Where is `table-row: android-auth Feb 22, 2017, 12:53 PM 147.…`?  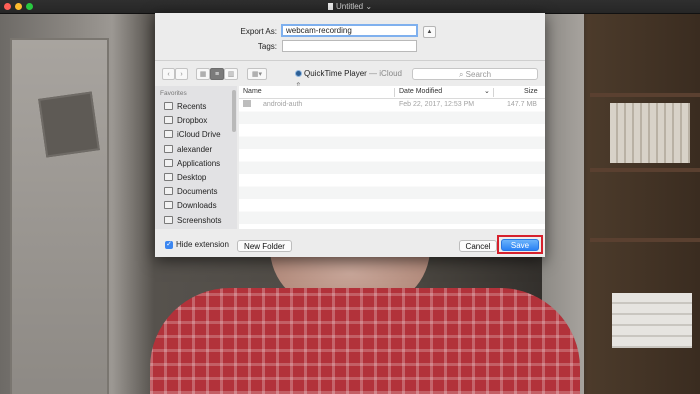
table-row: android-auth Feb 22, 2017, 12:53 PM 147.… is located at coordinates (392, 105).